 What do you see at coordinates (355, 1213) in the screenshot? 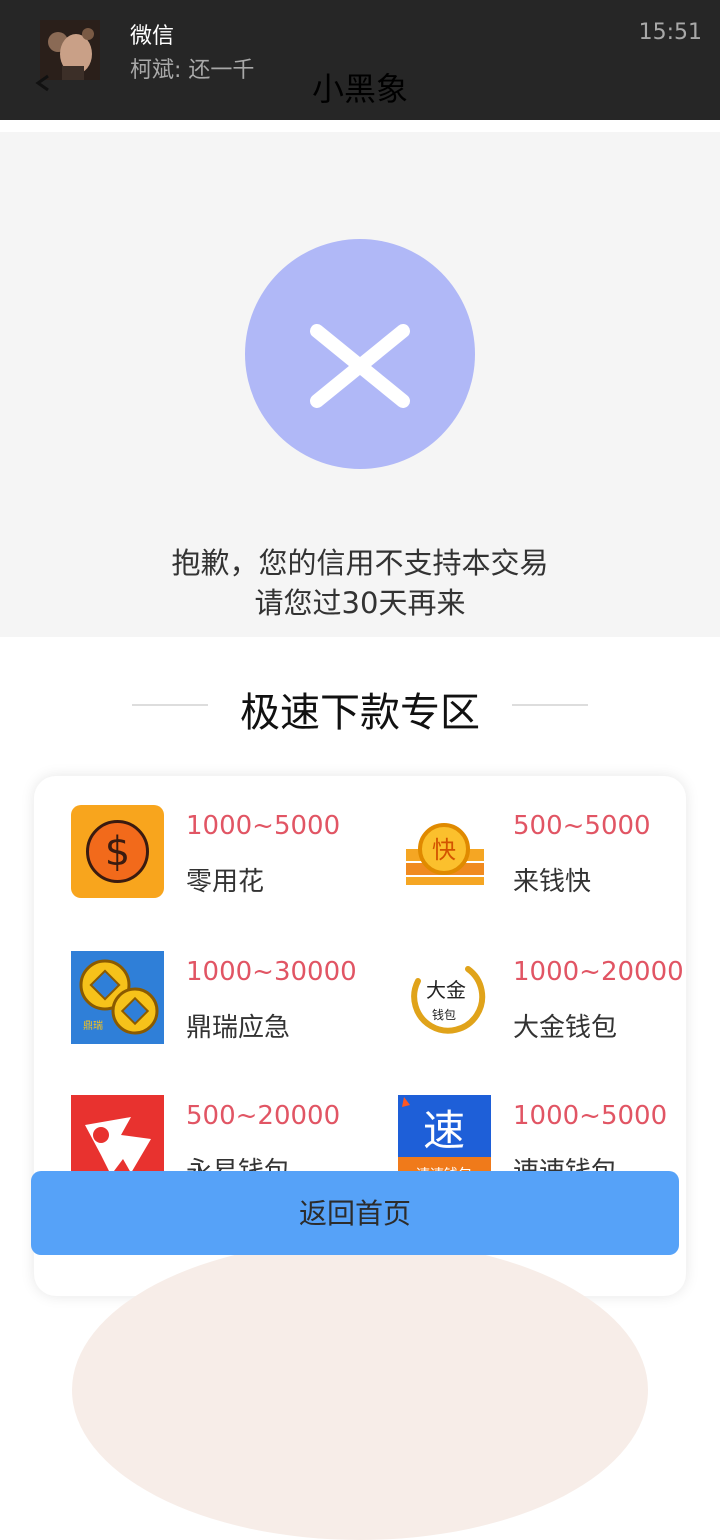
I see `home-button: 返回首页` at bounding box center [355, 1213].